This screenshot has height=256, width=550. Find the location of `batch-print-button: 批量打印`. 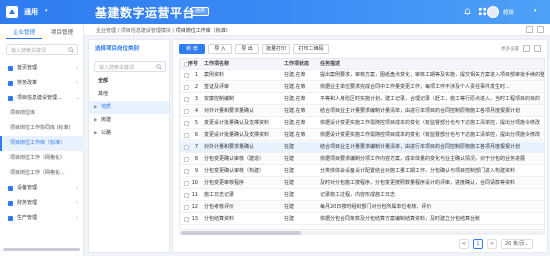

batch-print-button: 批量打印 is located at coordinates (276, 49).